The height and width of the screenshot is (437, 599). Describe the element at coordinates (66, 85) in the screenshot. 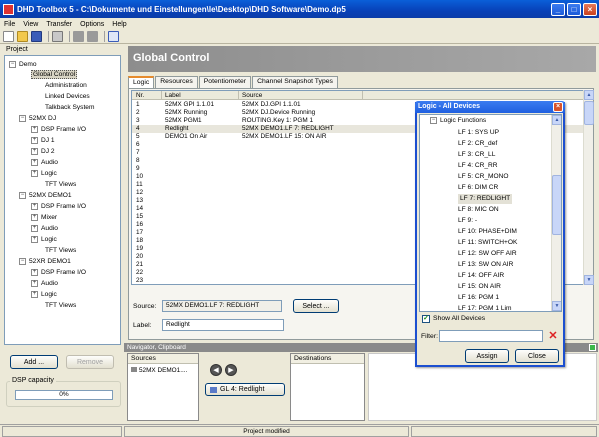

I see `tree-item-administration: Administration` at that location.